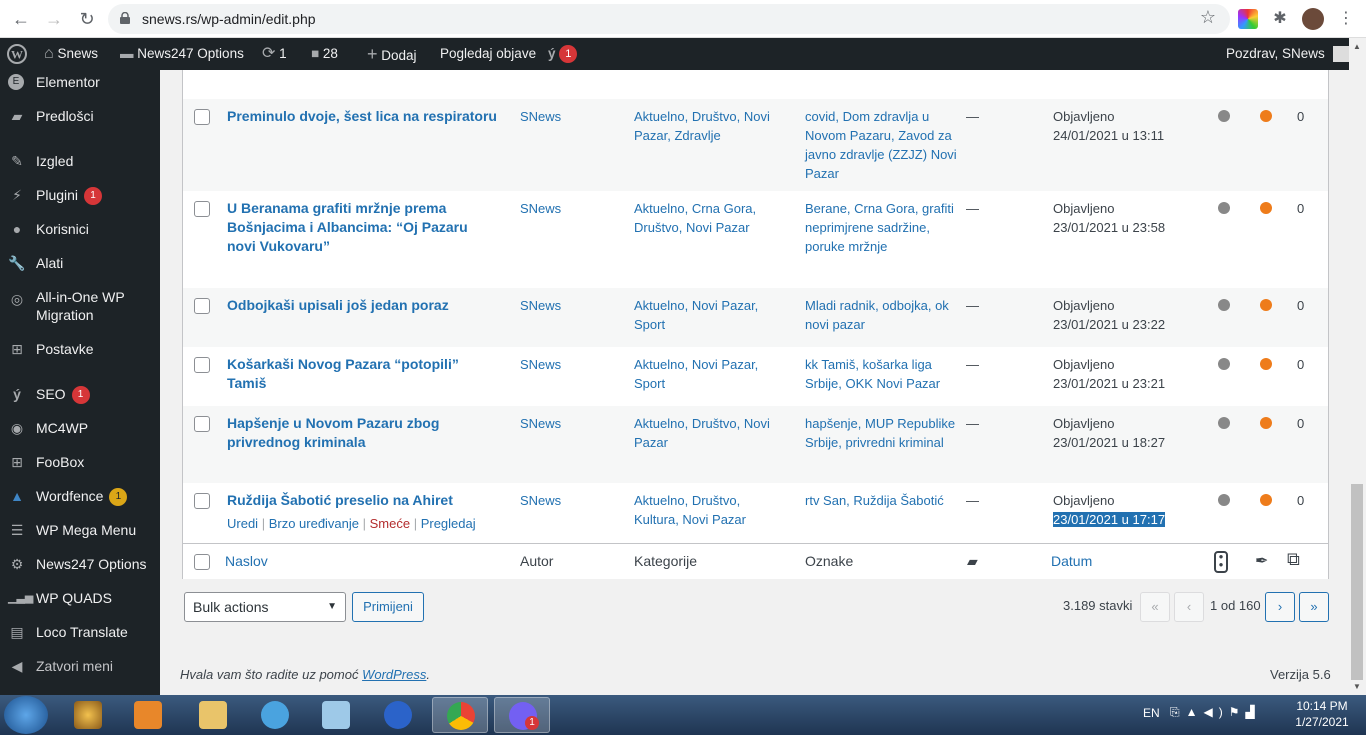  Describe the element at coordinates (1215, 712) in the screenshot. I see `tray-icons: ⎘▲◀)⚑▟` at that location.